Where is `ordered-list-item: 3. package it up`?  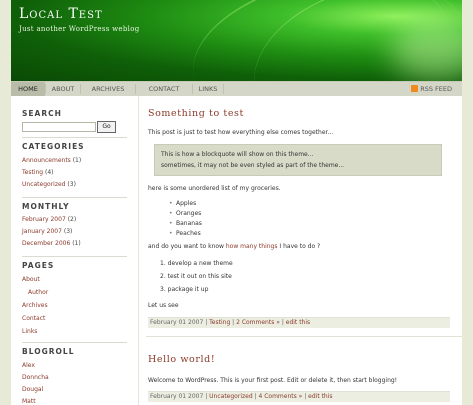 ordered-list-item: 3. package it up is located at coordinates (184, 289).